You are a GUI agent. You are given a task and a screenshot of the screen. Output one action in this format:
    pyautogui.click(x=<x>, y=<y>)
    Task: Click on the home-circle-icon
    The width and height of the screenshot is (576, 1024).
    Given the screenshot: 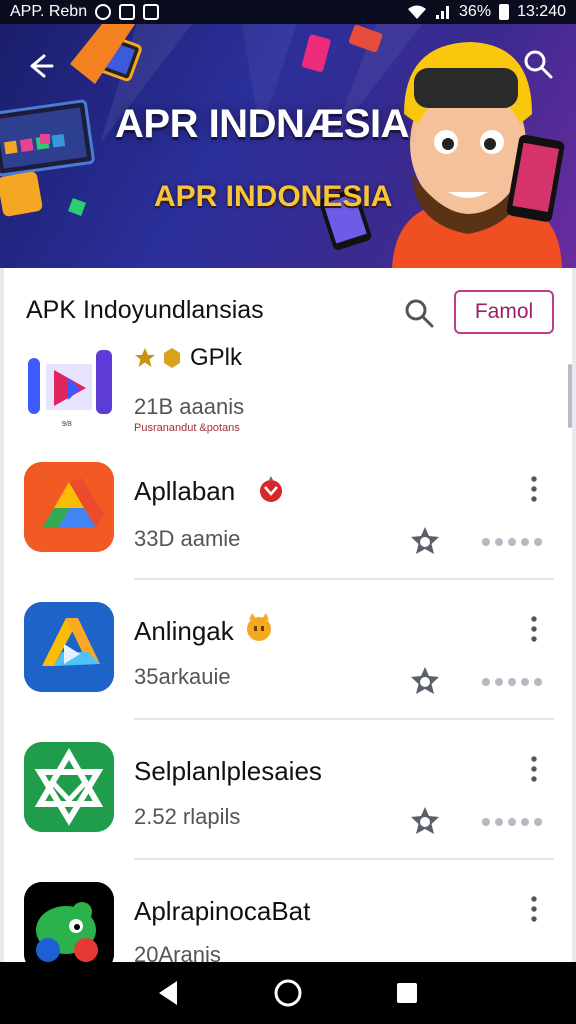 What is the action you would take?
    pyautogui.click(x=288, y=993)
    